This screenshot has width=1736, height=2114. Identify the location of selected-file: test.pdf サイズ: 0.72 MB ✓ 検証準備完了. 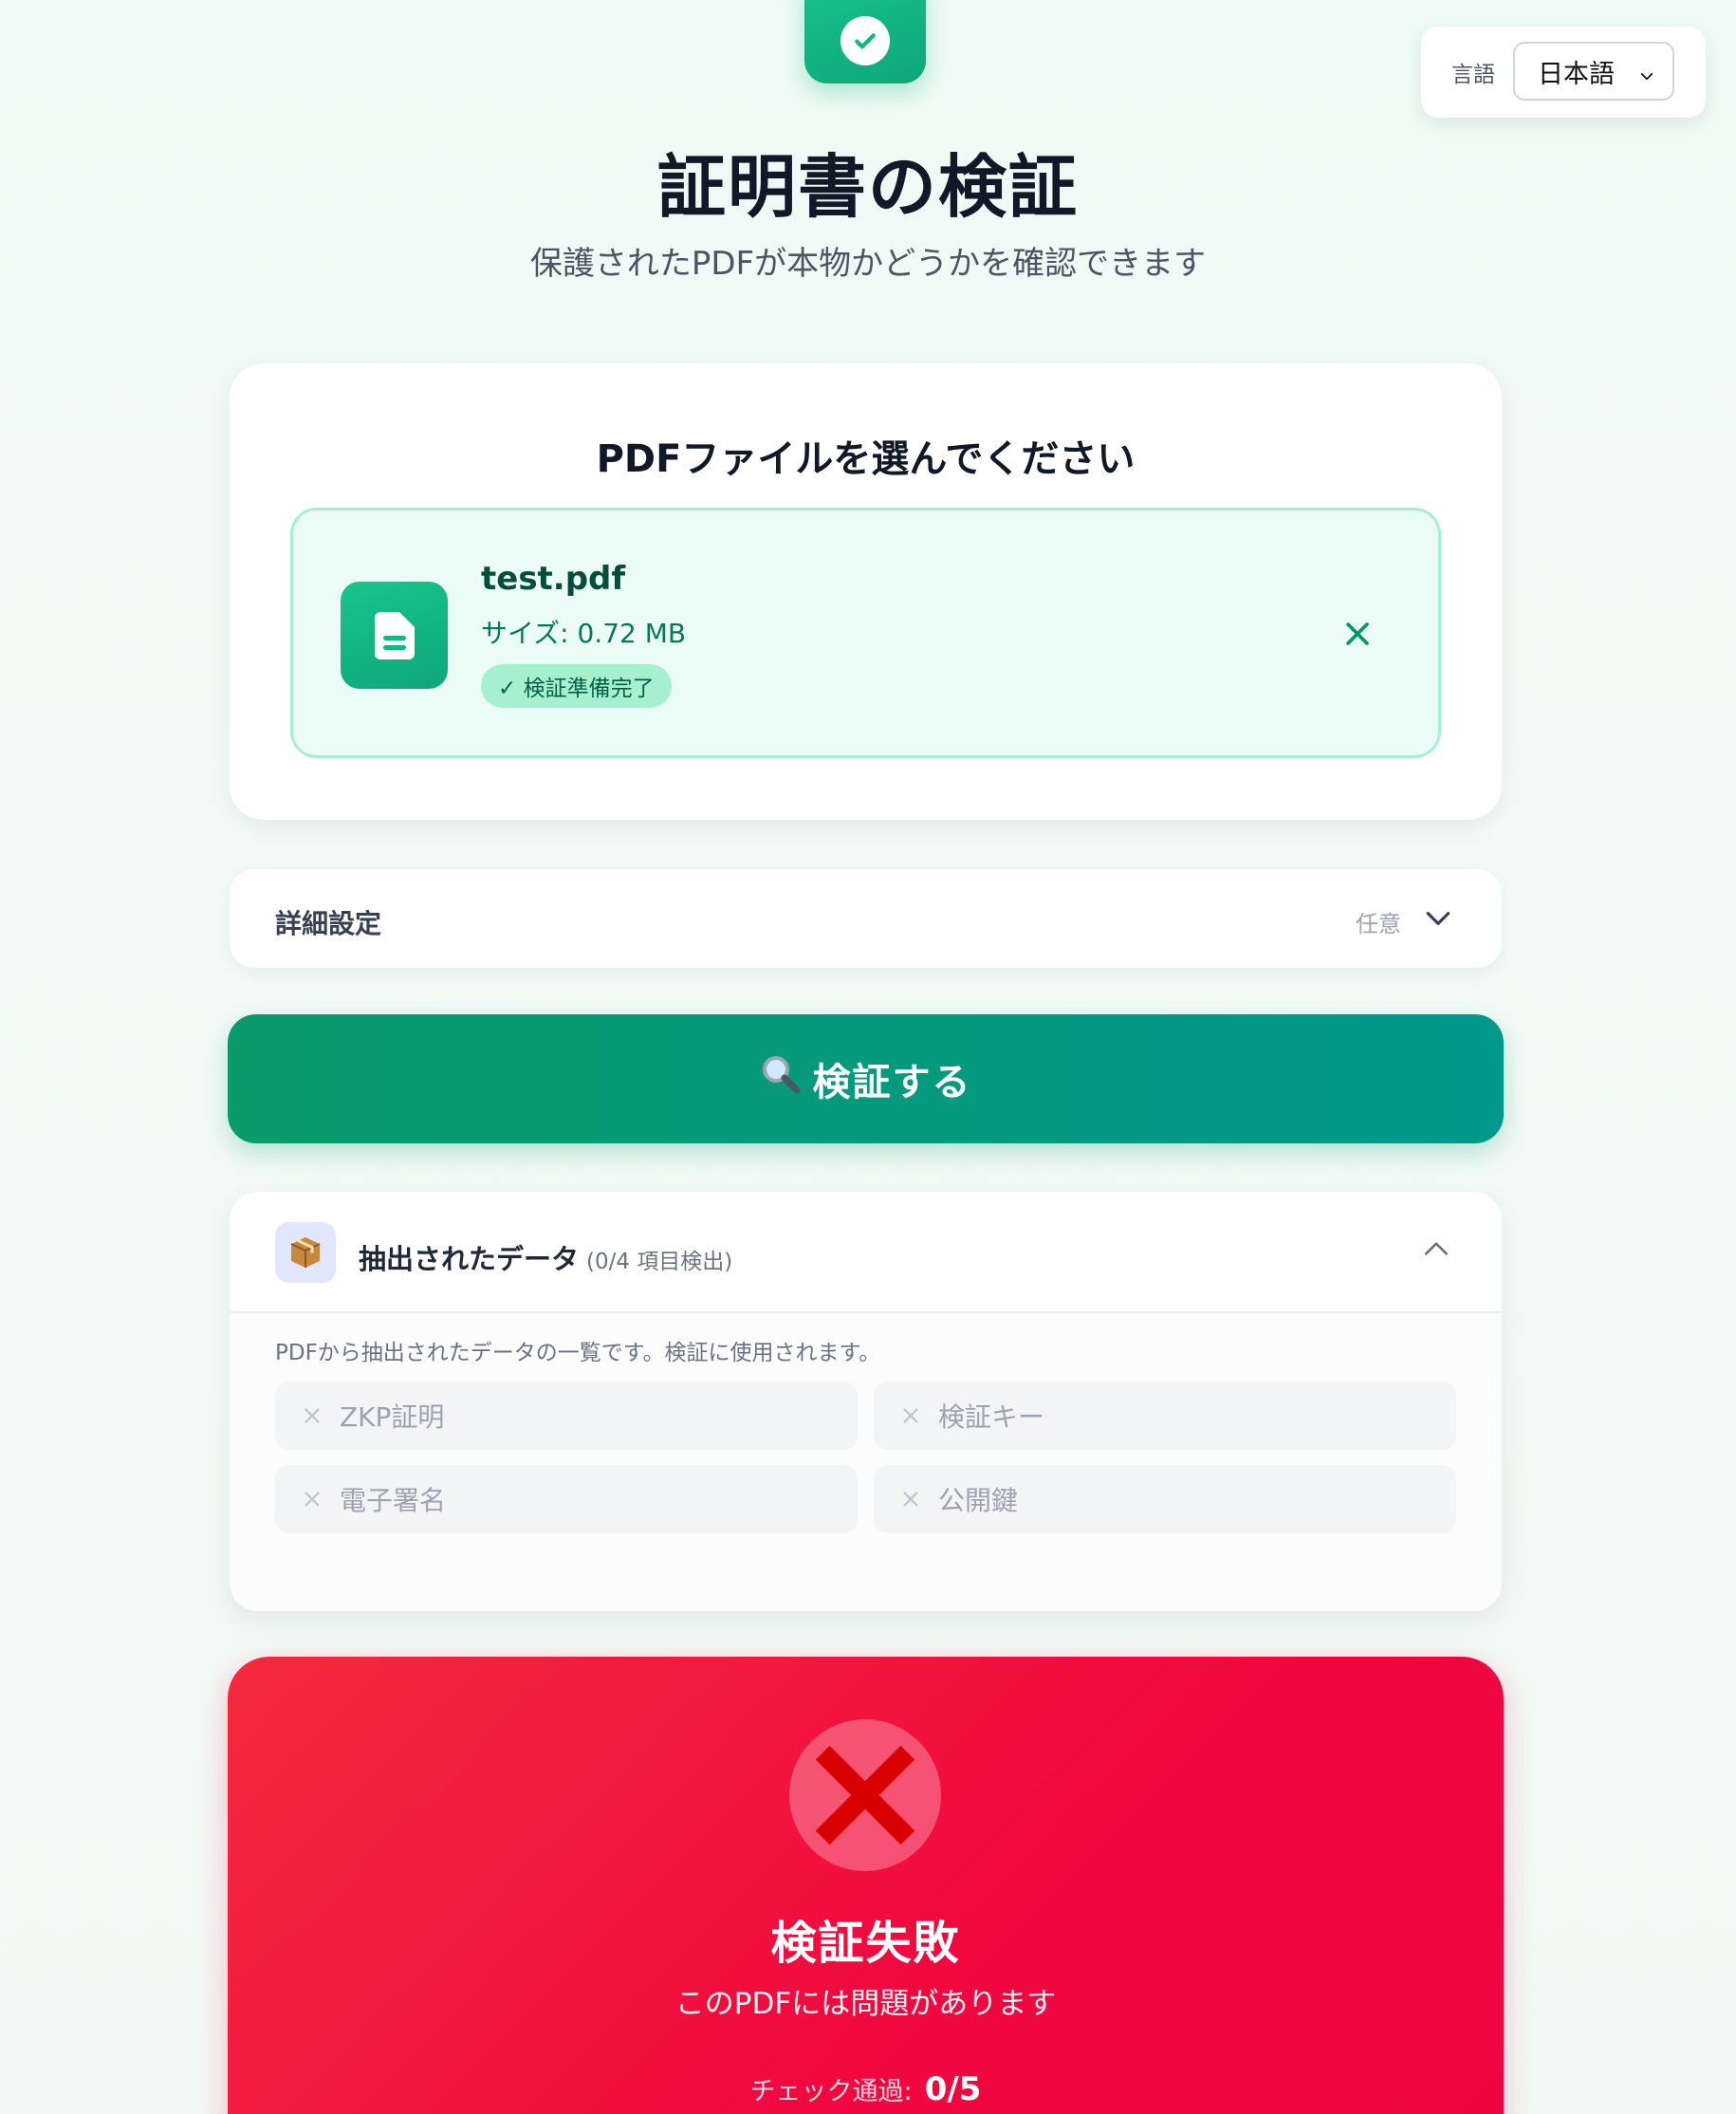
(865, 633).